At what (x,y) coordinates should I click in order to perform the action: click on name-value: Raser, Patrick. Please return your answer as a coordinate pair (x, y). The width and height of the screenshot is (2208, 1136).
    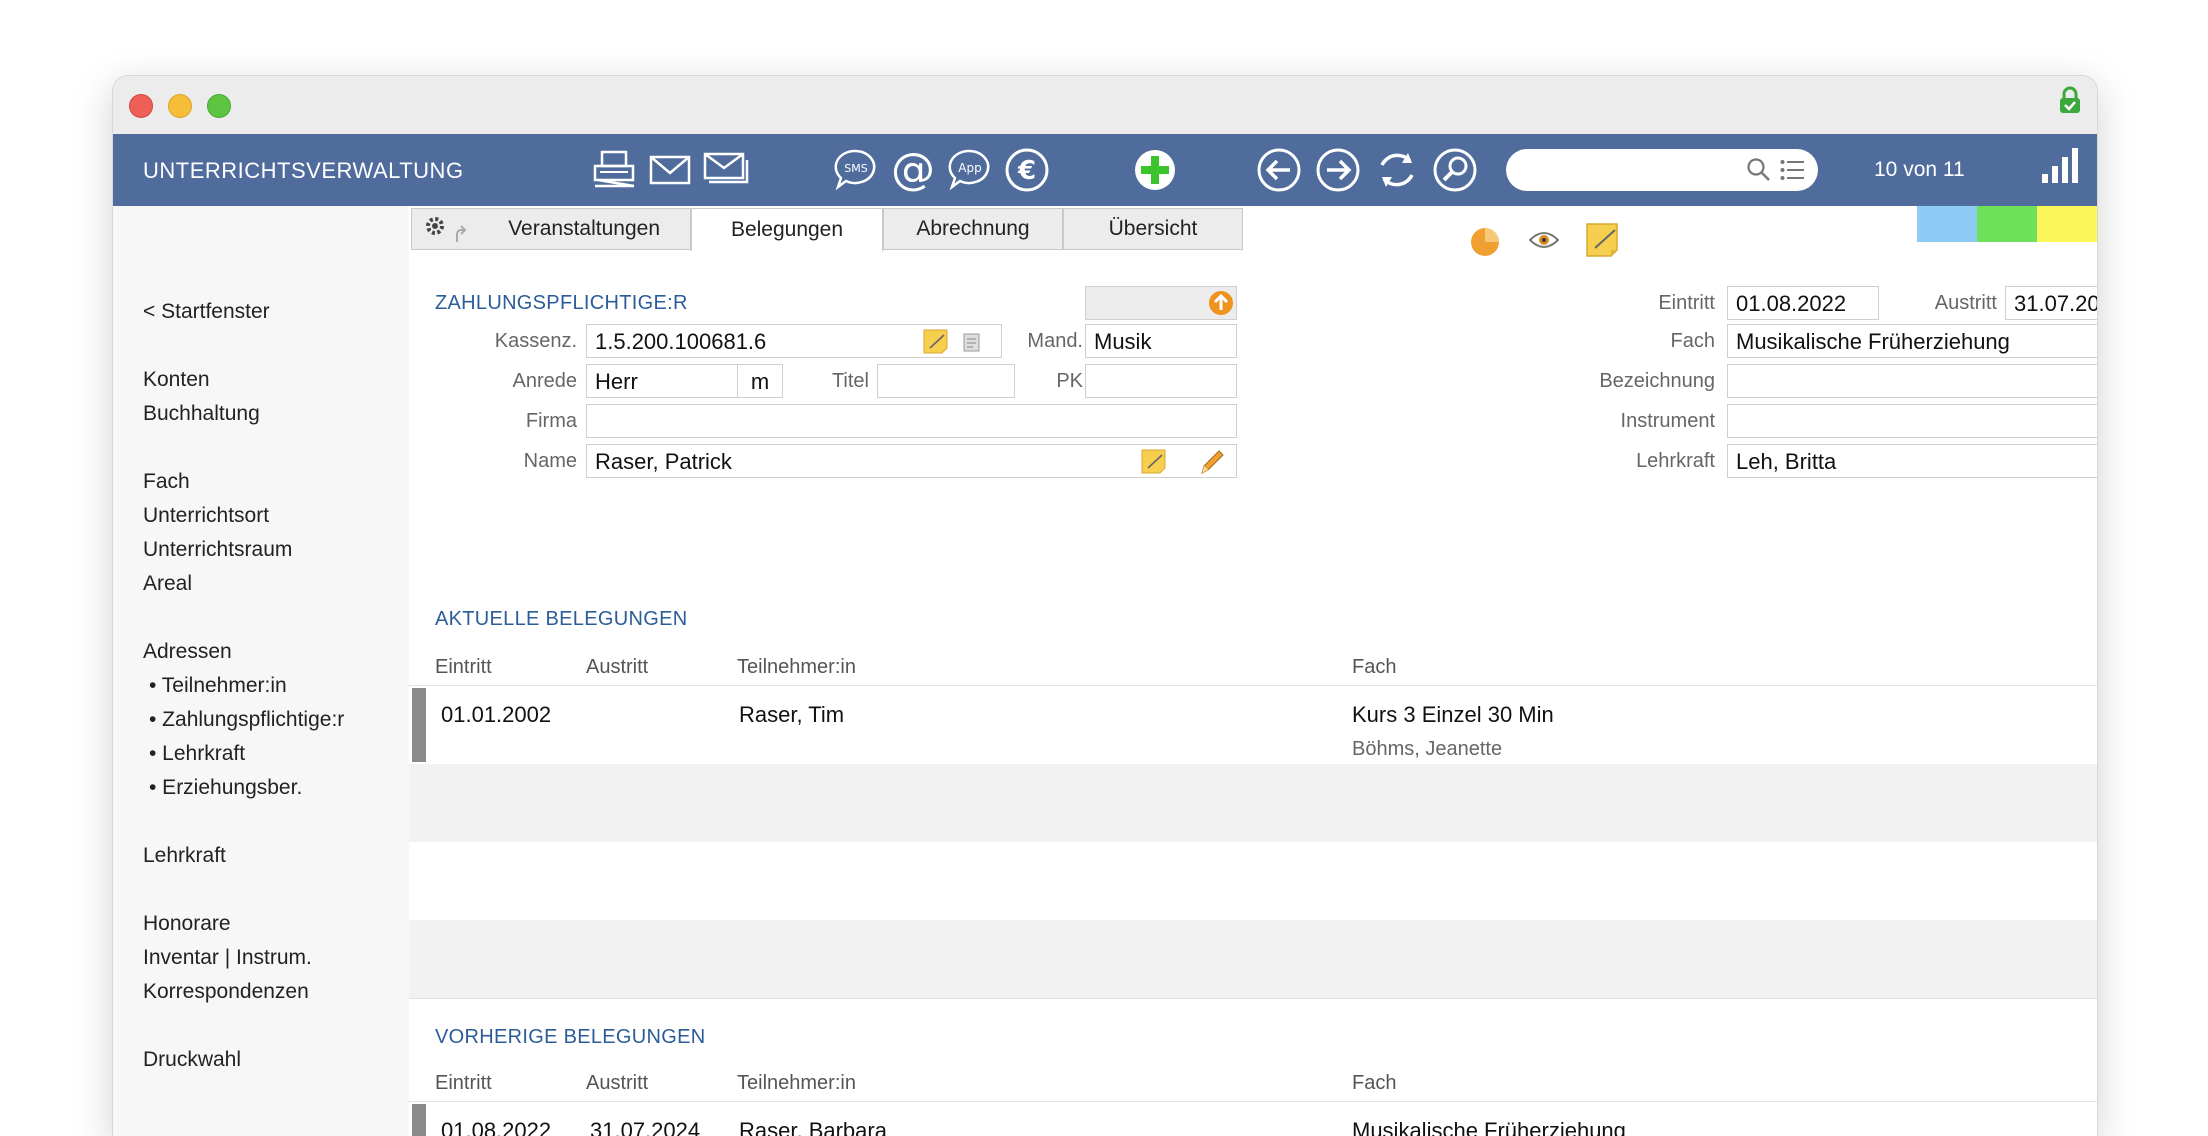
    Looking at the image, I should click on (663, 461).